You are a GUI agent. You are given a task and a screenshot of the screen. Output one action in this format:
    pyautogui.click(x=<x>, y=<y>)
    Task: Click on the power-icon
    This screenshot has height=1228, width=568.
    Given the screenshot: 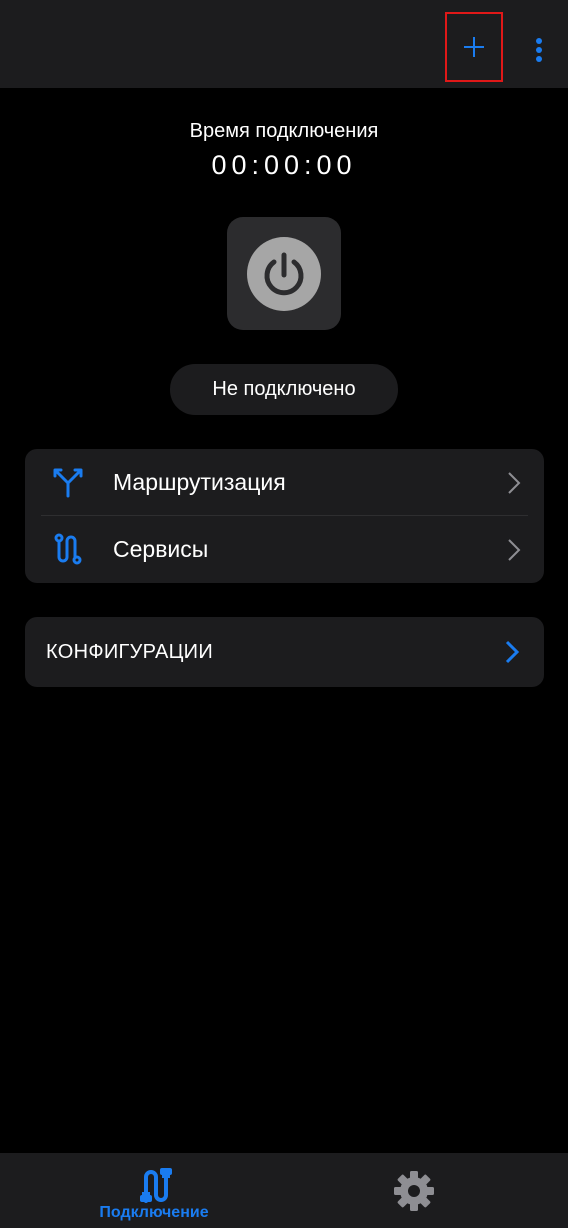 What is the action you would take?
    pyautogui.click(x=284, y=273)
    